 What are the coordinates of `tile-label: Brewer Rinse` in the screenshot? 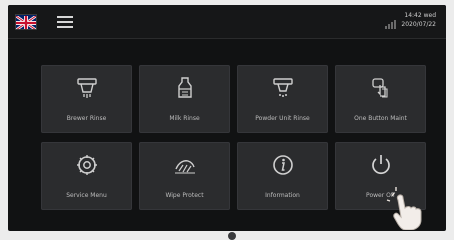 It's located at (86, 118).